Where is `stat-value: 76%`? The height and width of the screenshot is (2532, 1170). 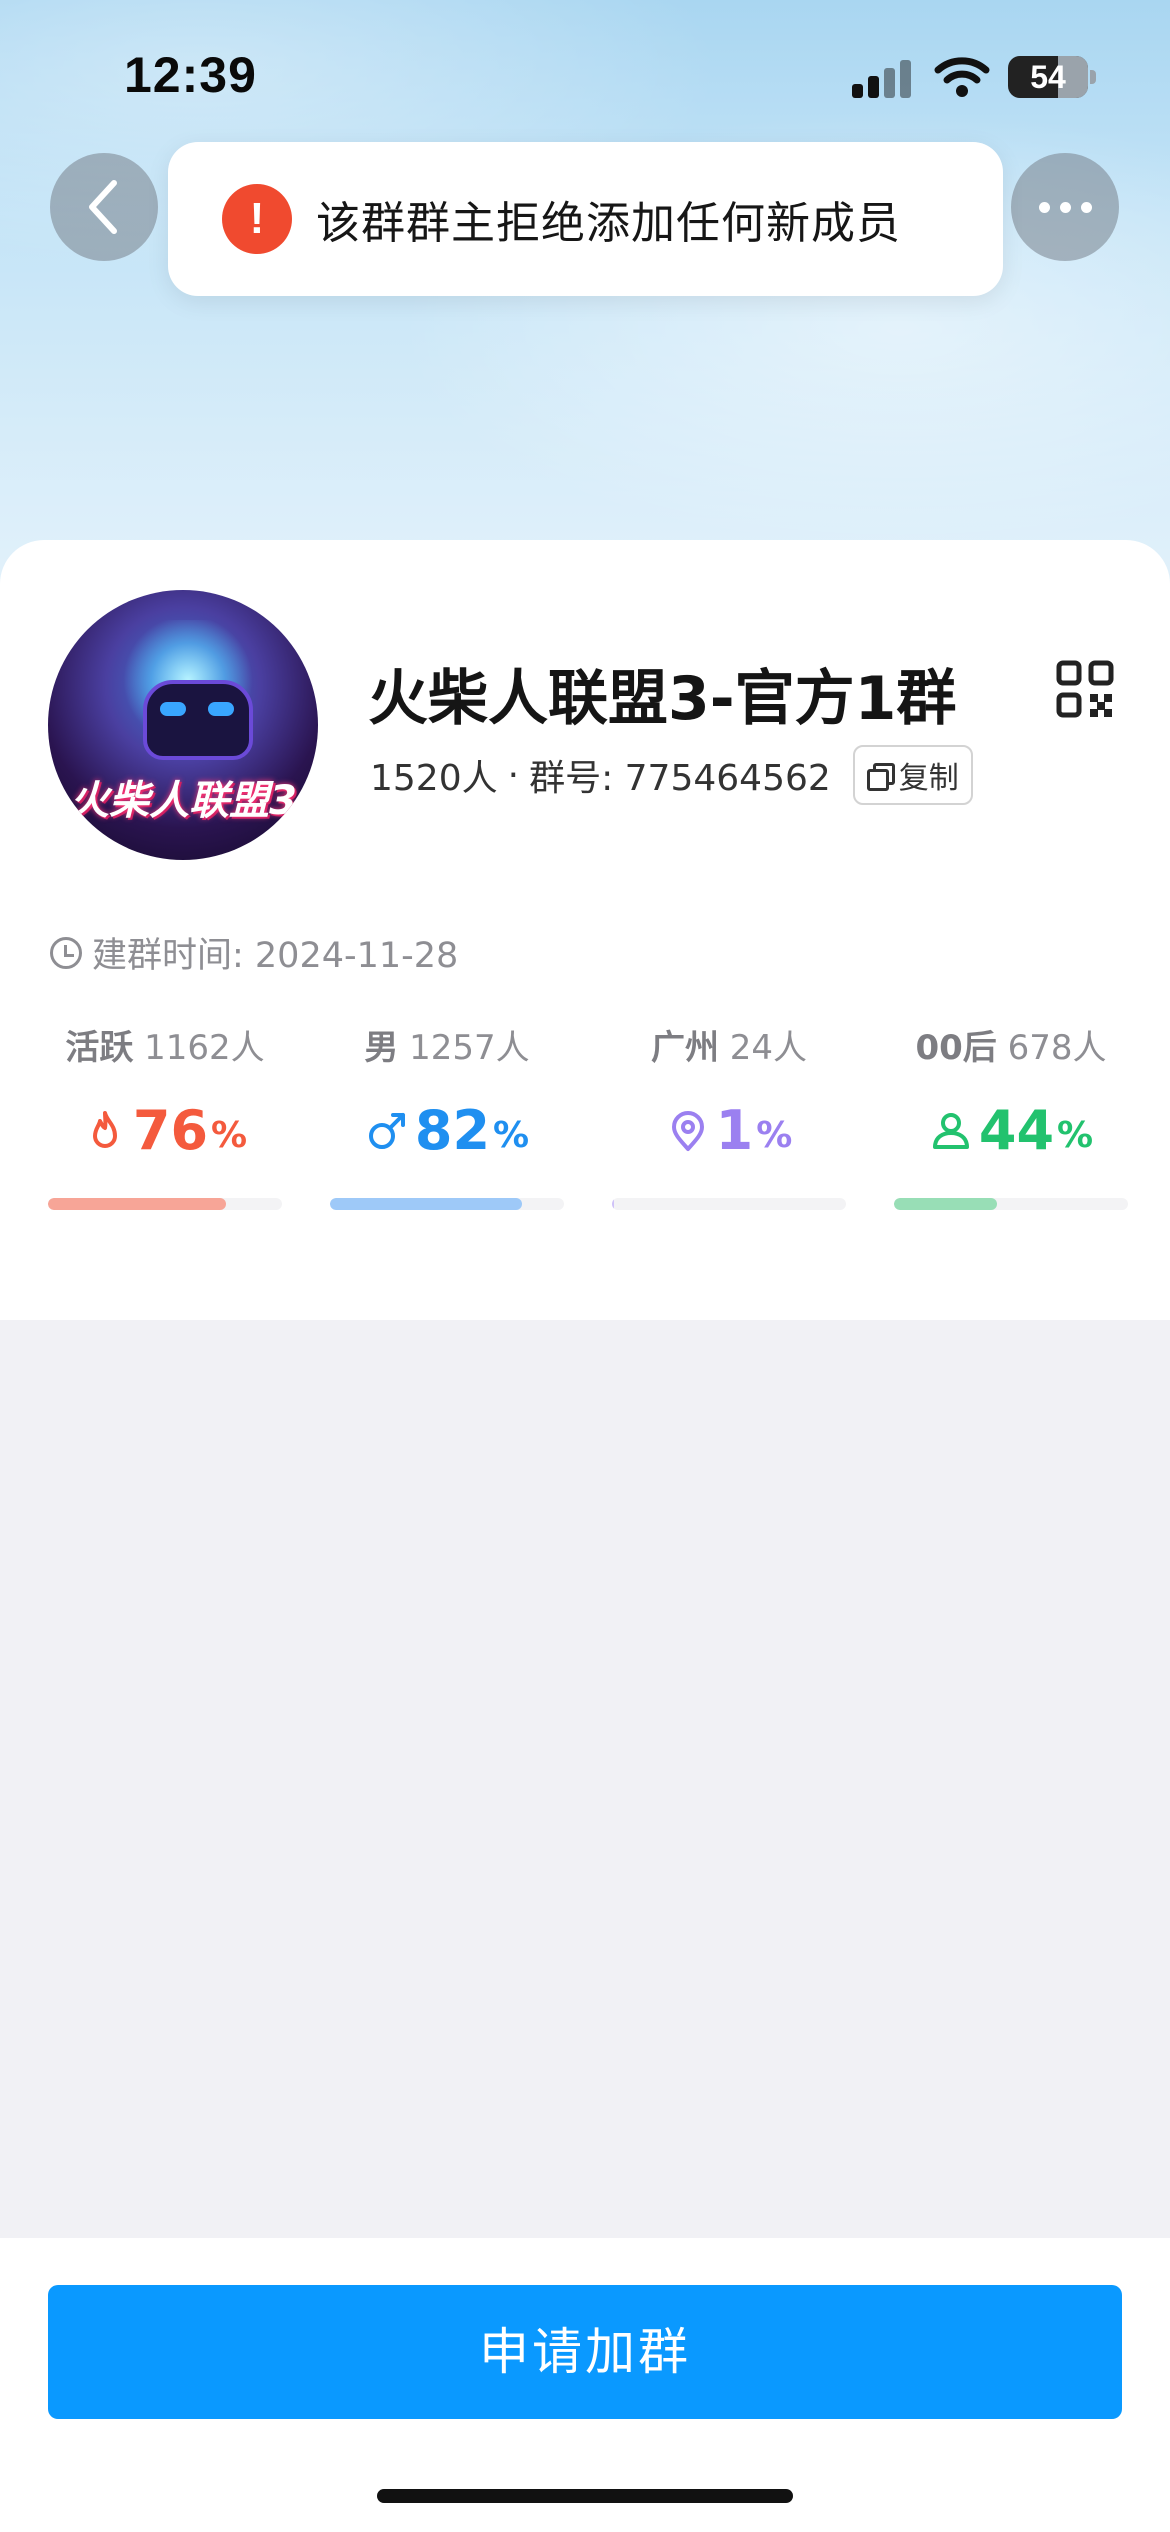 stat-value: 76% is located at coordinates (165, 1130).